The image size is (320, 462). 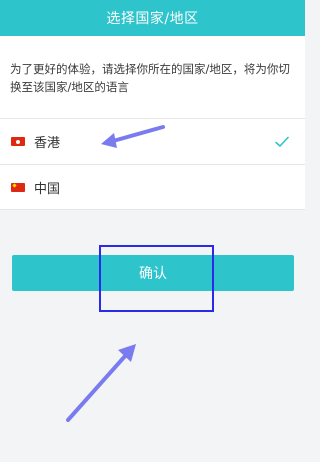 I want to click on china-flag-icon, so click(x=18, y=187).